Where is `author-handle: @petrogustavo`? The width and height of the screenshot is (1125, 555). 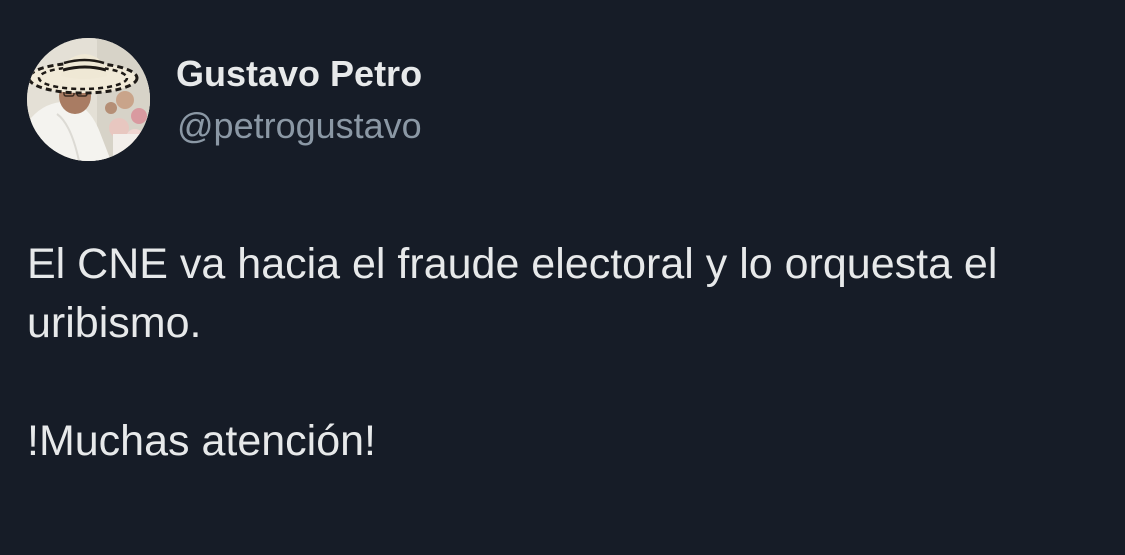 author-handle: @petrogustavo is located at coordinates (299, 126).